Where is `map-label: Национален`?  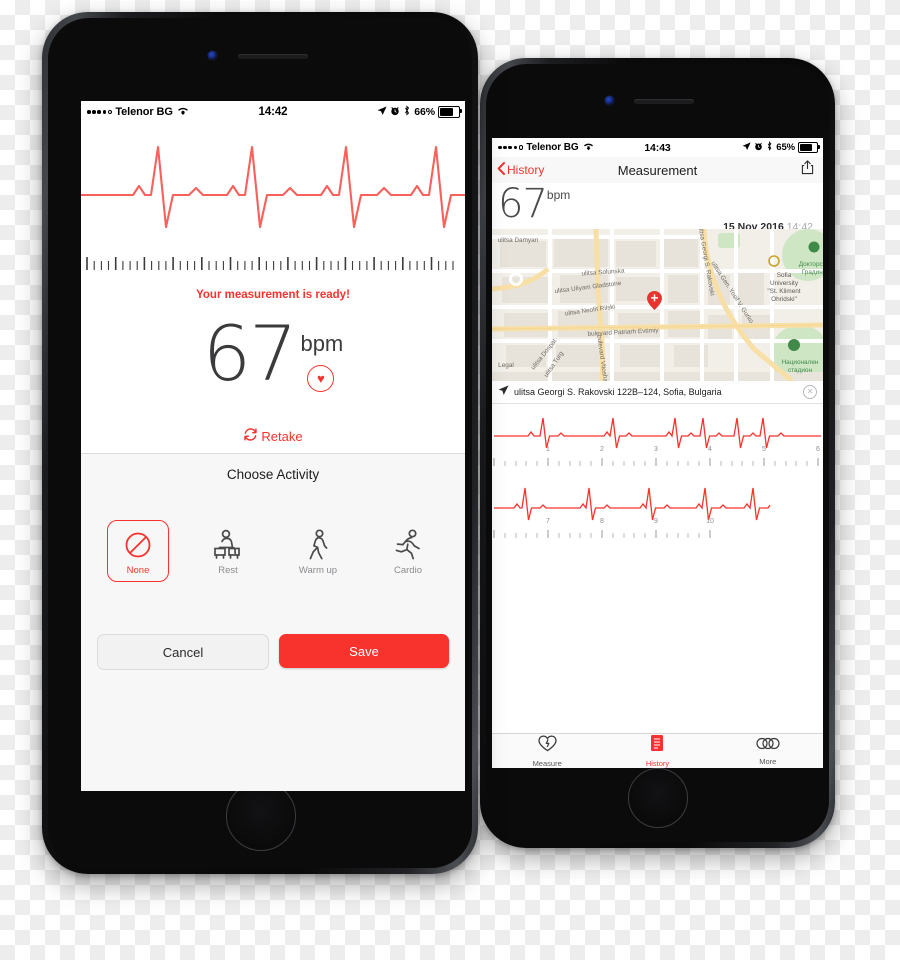
map-label: Национален is located at coordinates (800, 362).